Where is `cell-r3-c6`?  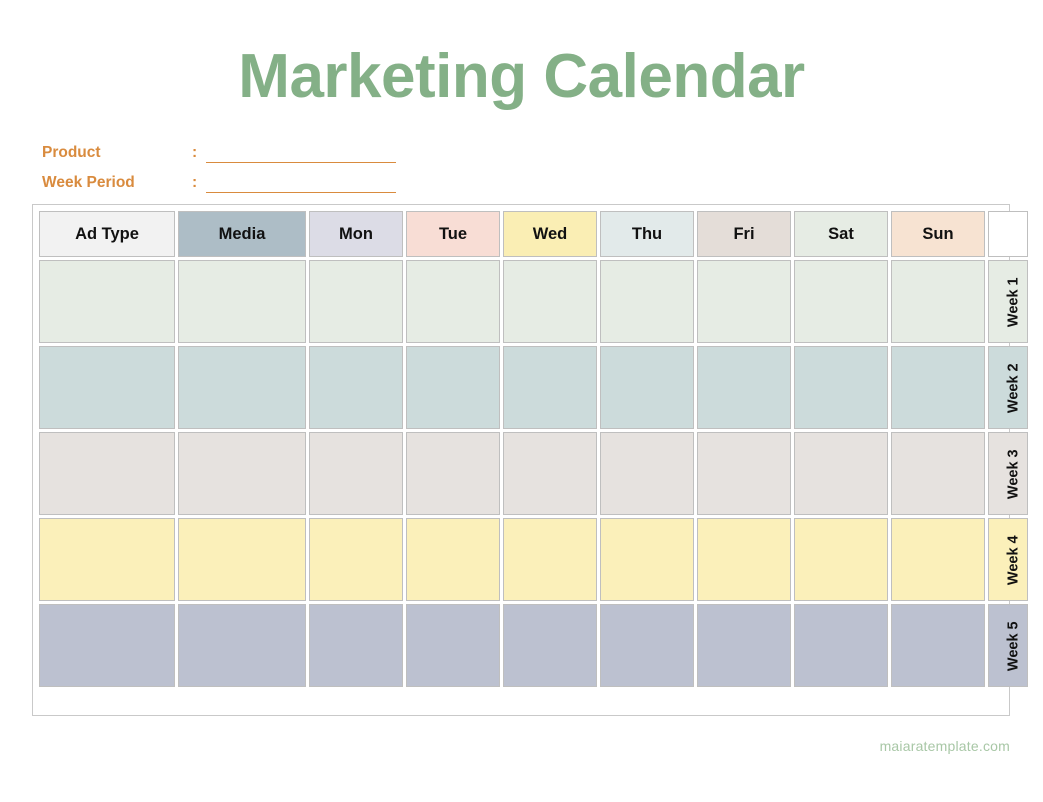
cell-r3-c6 is located at coordinates (647, 473).